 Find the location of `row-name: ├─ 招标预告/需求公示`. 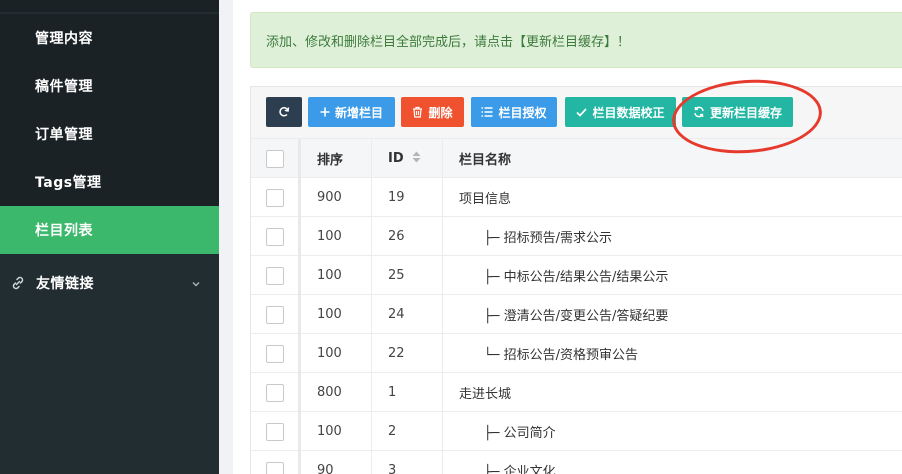

row-name: ├─ 招标预告/需求公示 is located at coordinates (672, 236).